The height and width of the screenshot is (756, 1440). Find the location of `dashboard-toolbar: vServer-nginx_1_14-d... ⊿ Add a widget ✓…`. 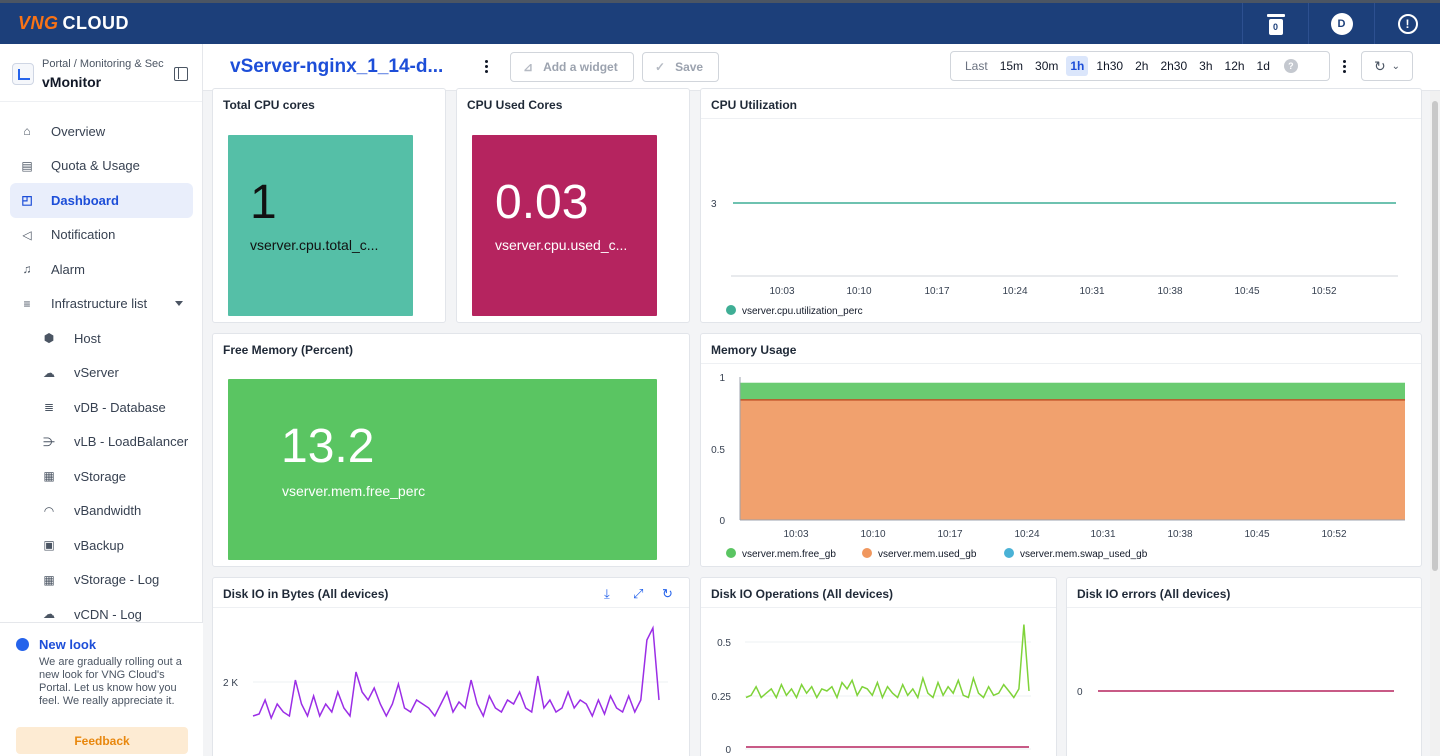

dashboard-toolbar: vServer-nginx_1_14-d... ⊿ Add a widget ✓… is located at coordinates (821, 67).